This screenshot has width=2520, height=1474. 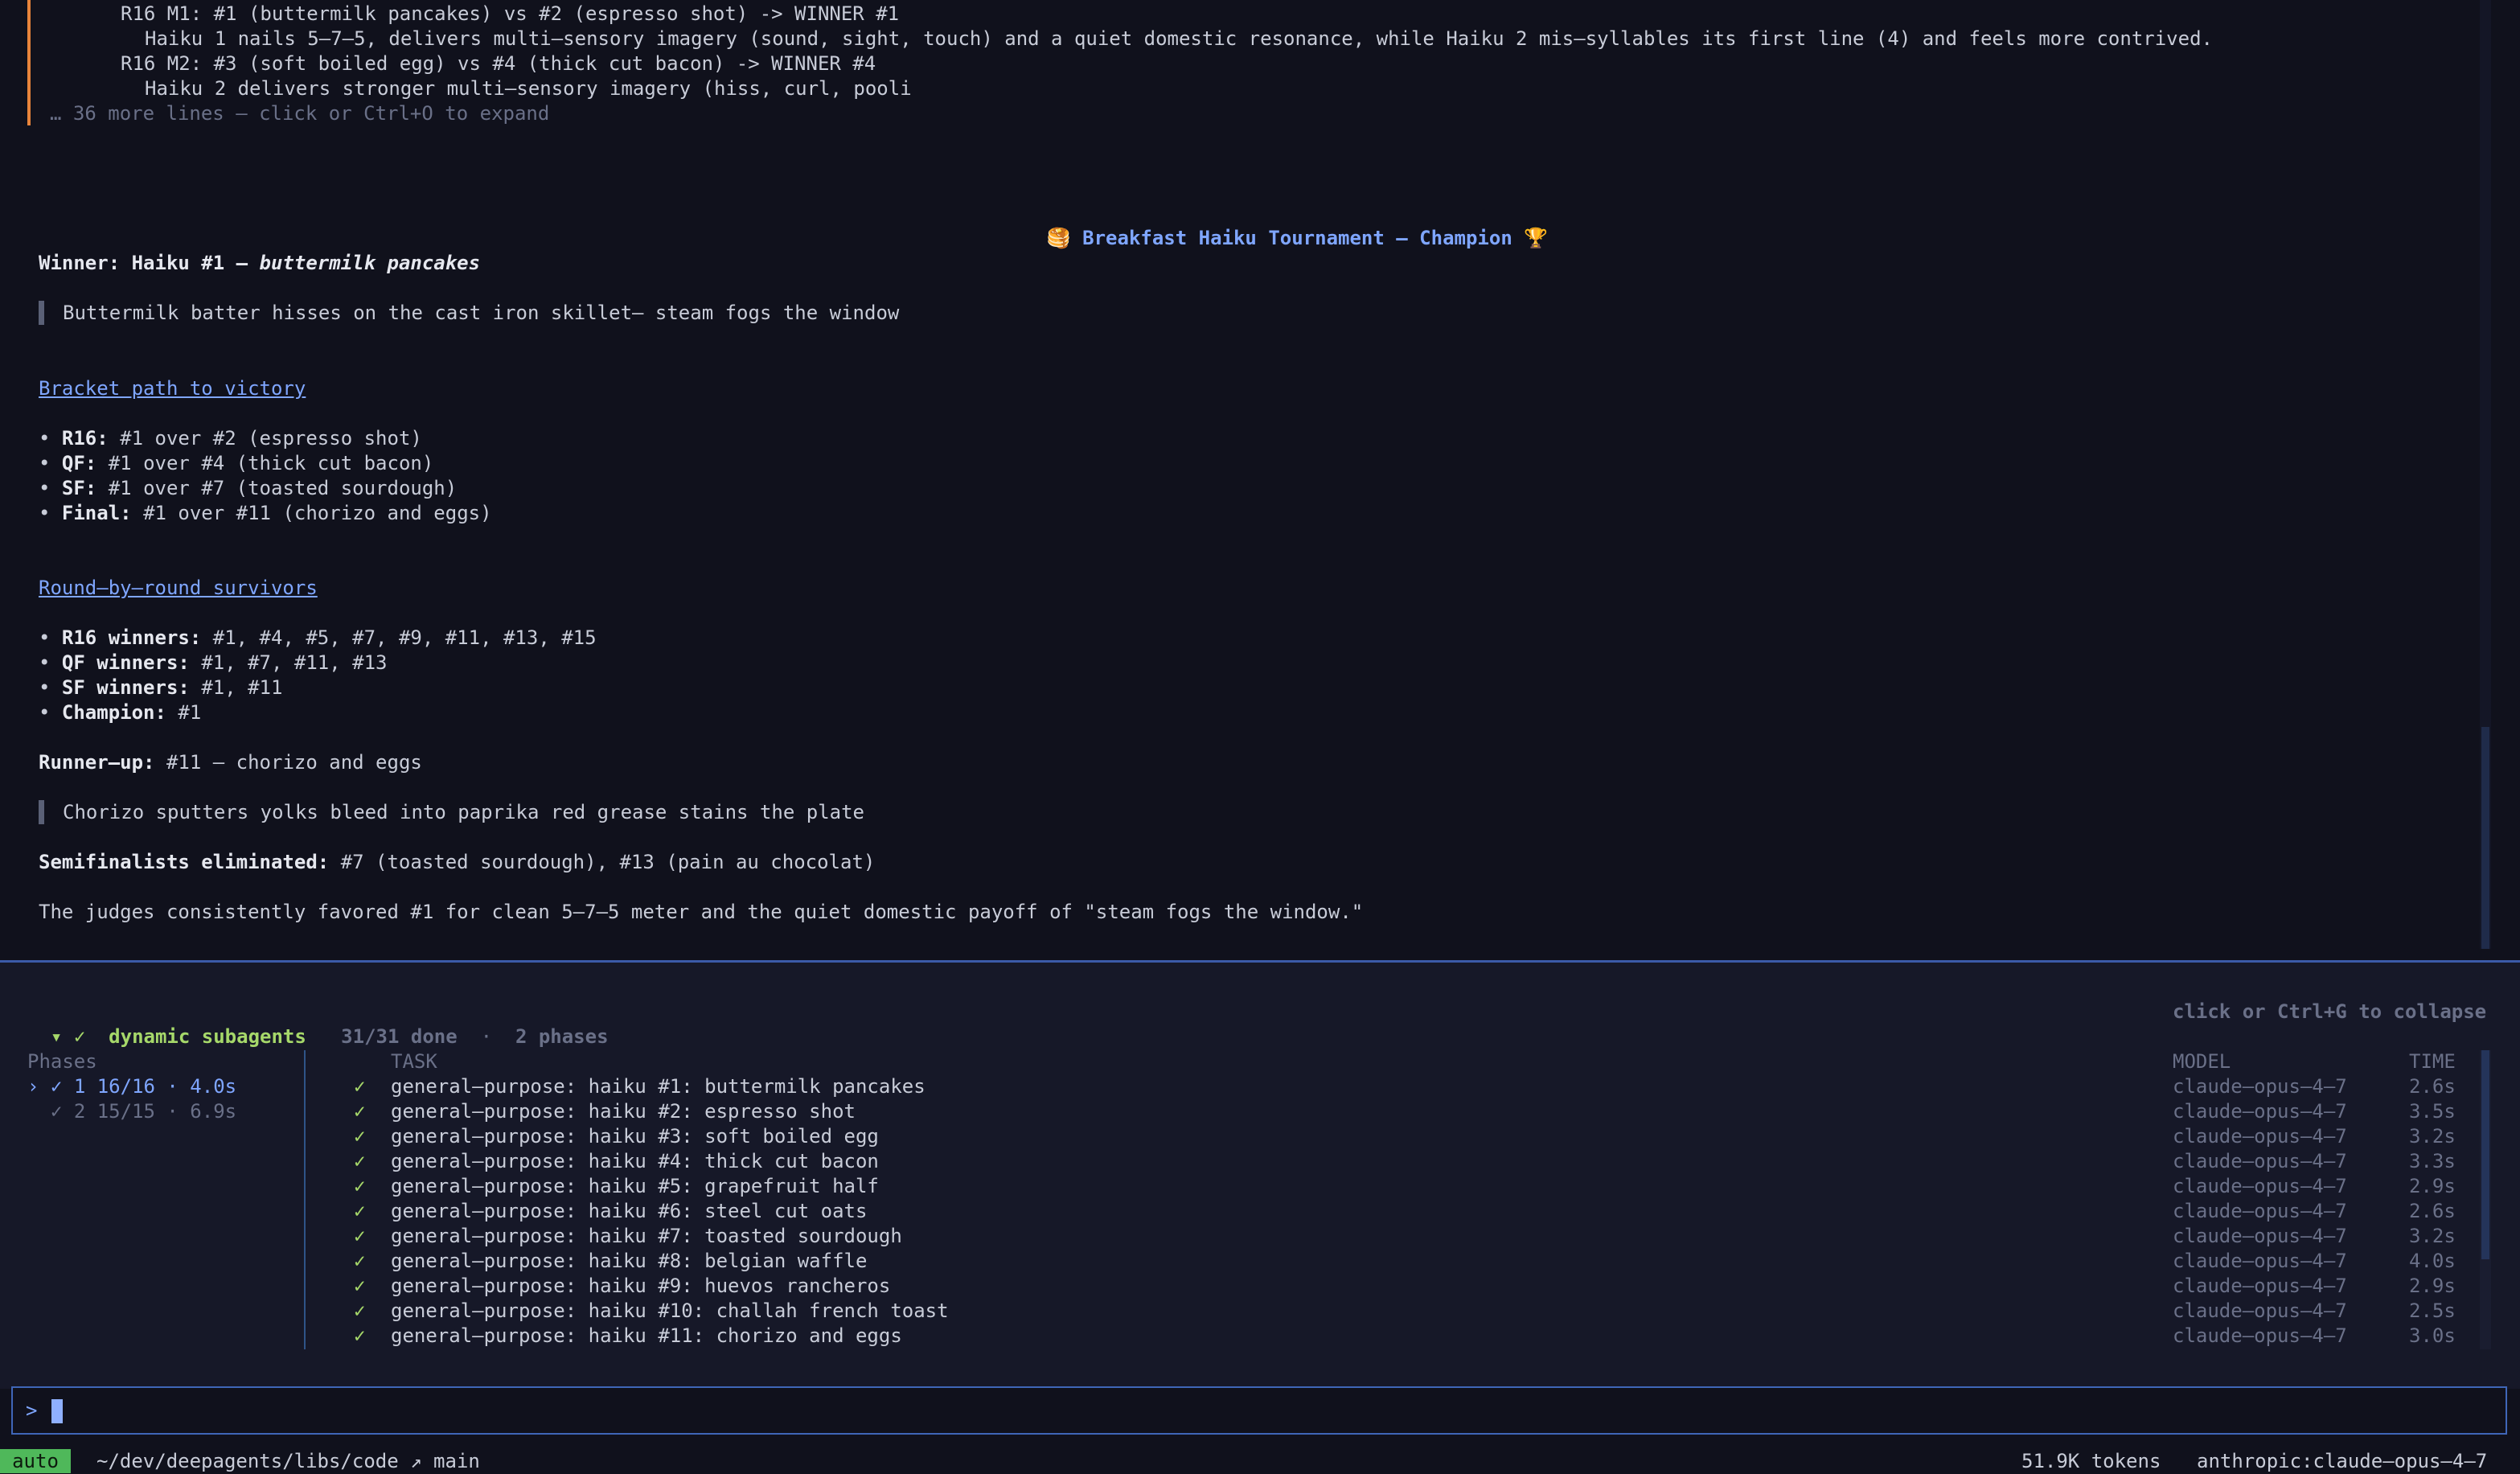 I want to click on bracket-item: • R16: #1 over #2 (espresso shot), so click(x=230, y=438).